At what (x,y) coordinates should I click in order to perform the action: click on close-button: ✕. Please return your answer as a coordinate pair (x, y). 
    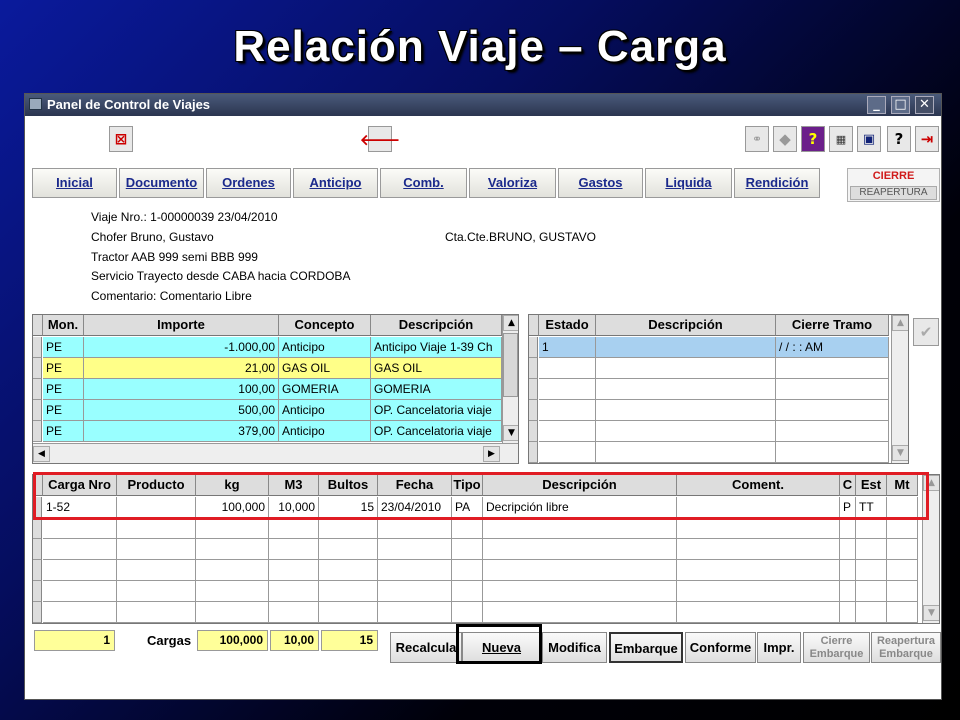
    Looking at the image, I should click on (924, 105).